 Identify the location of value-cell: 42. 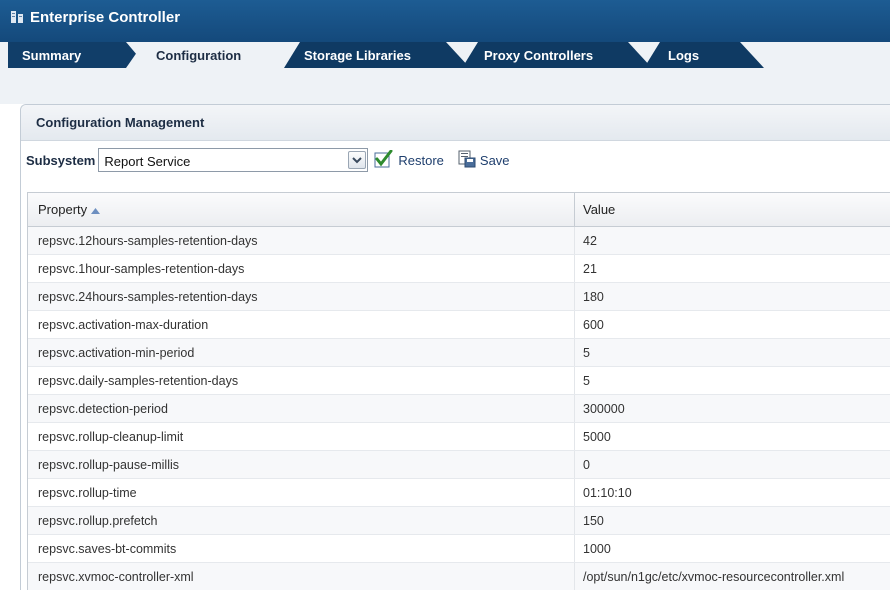
(732, 240).